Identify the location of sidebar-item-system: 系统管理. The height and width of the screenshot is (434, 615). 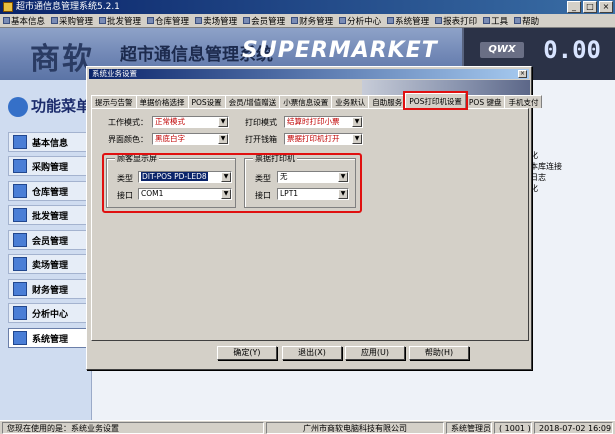
(49, 338).